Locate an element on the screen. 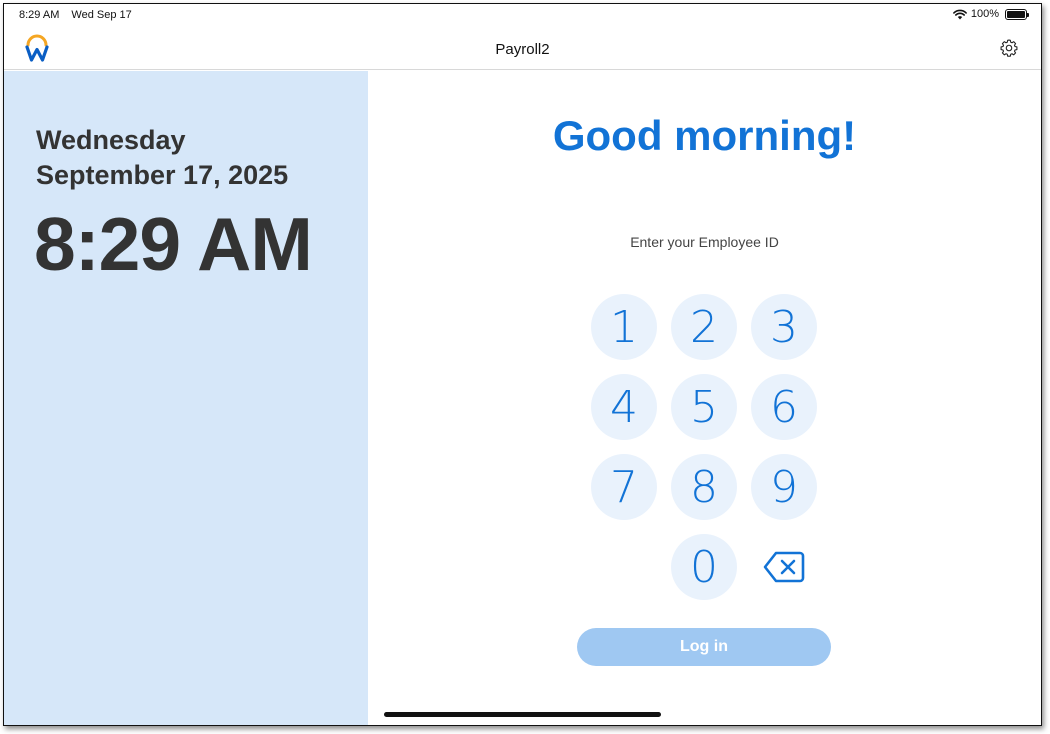 The height and width of the screenshot is (734, 1050). clock-time: 8:29 AM is located at coordinates (173, 244).